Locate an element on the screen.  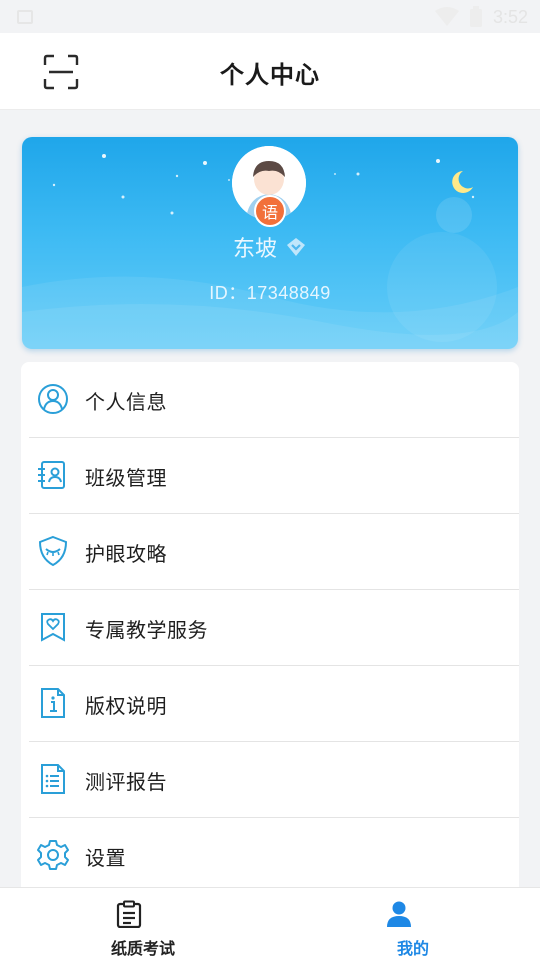
menu-item-label: 设置 is located at coordinates (105, 858).